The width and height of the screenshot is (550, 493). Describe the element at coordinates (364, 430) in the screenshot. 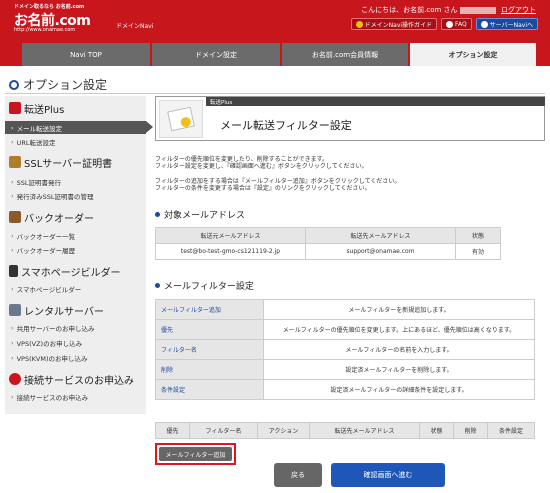

I see `column-header: 転送先メールアドレス` at that location.